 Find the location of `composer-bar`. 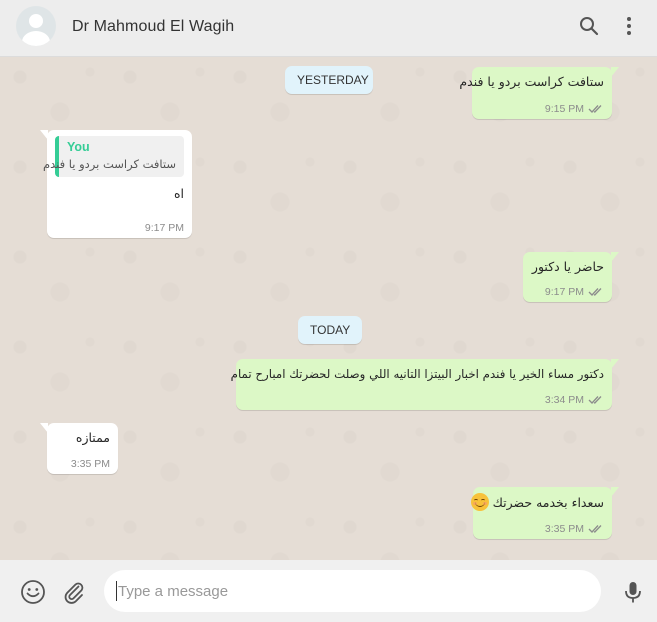

composer-bar is located at coordinates (328, 591).